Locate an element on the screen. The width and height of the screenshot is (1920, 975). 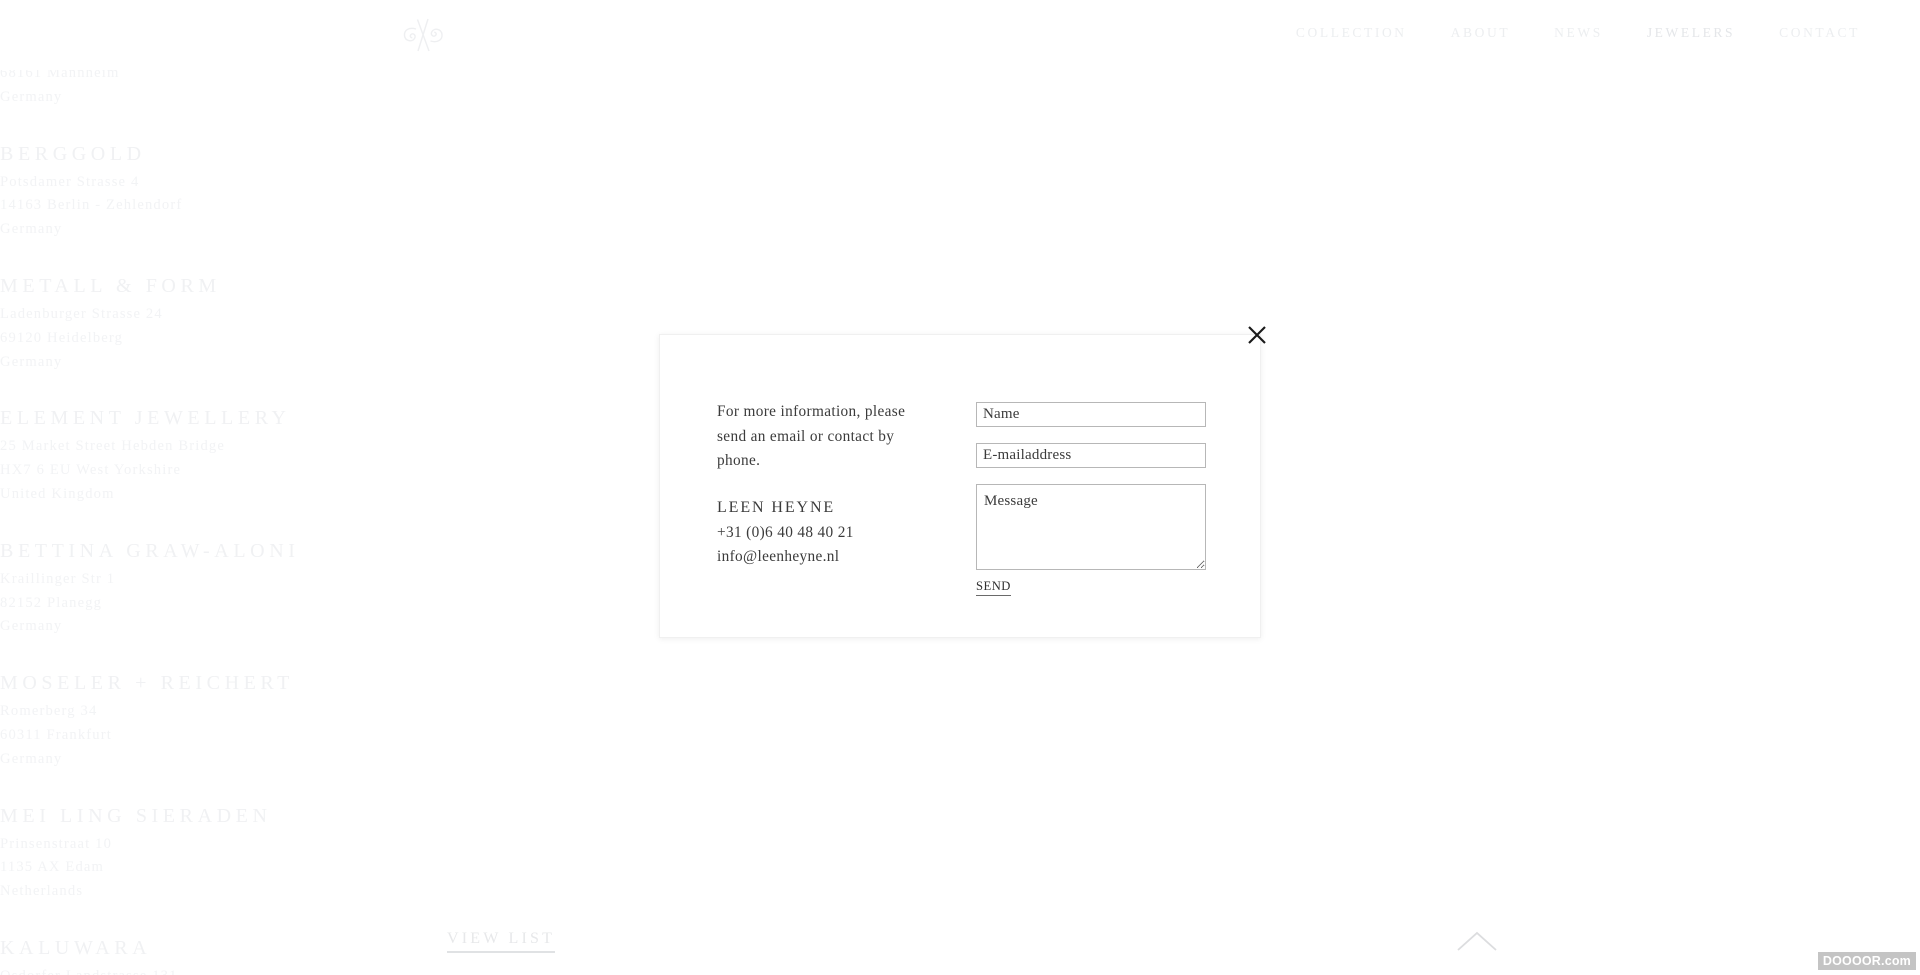
jeweler-name: BETTINA GRAW-ALONI is located at coordinates (150, 550).